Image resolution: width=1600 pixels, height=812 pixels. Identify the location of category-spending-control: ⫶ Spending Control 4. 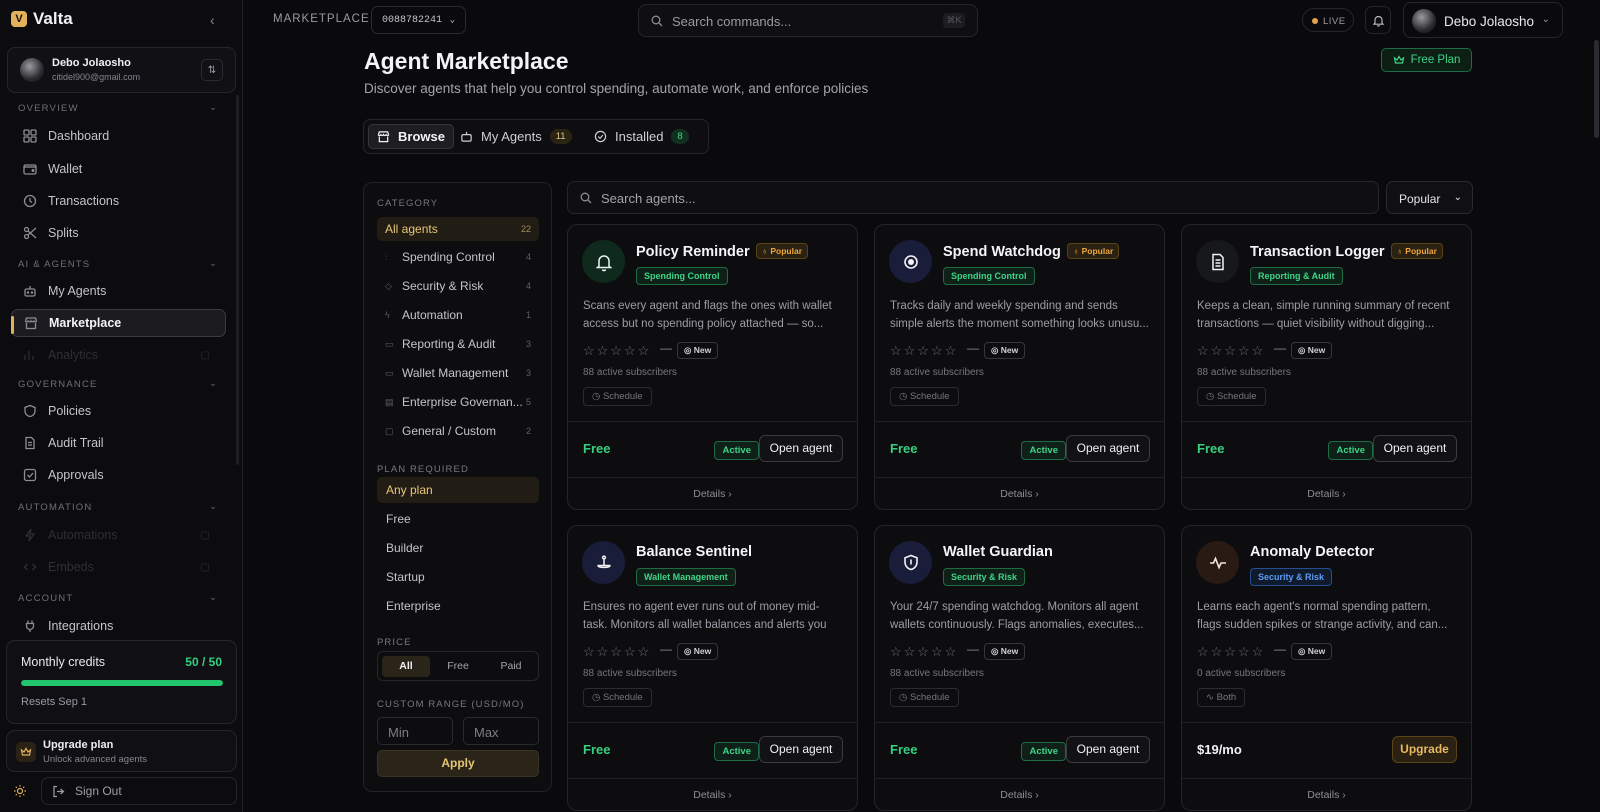
(458, 257).